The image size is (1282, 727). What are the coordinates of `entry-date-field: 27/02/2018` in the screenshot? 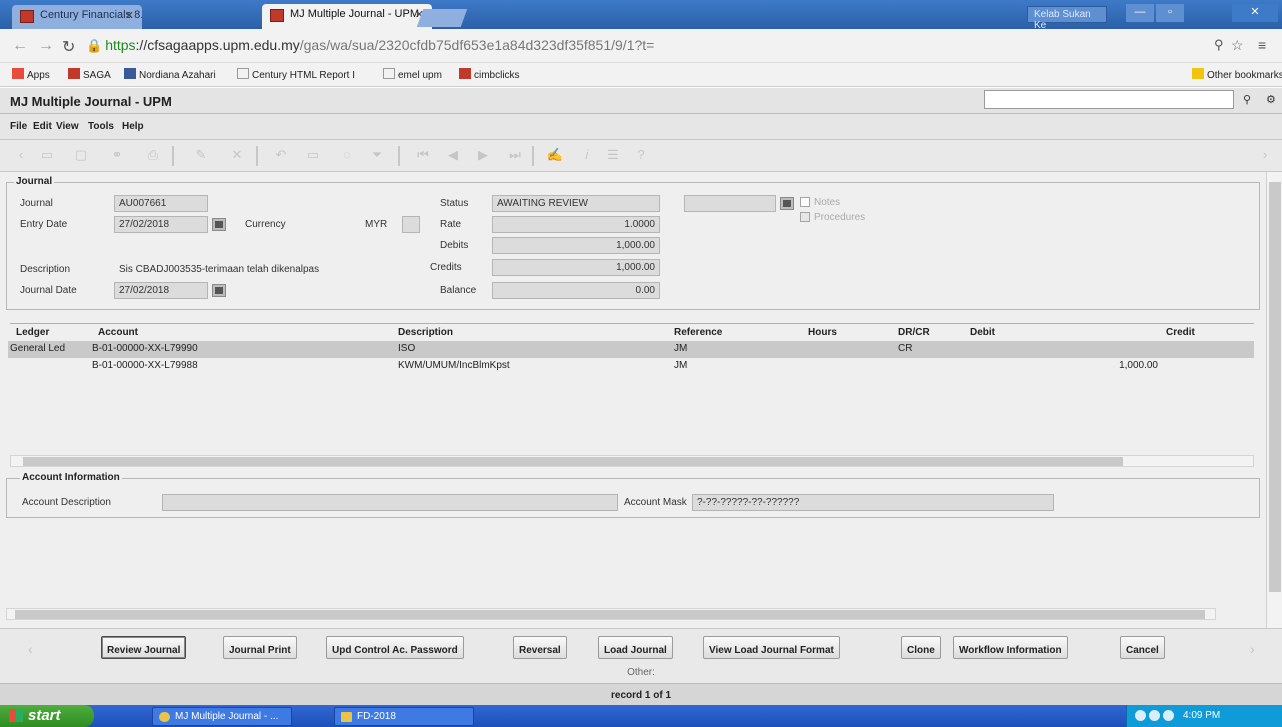 It's located at (161, 224).